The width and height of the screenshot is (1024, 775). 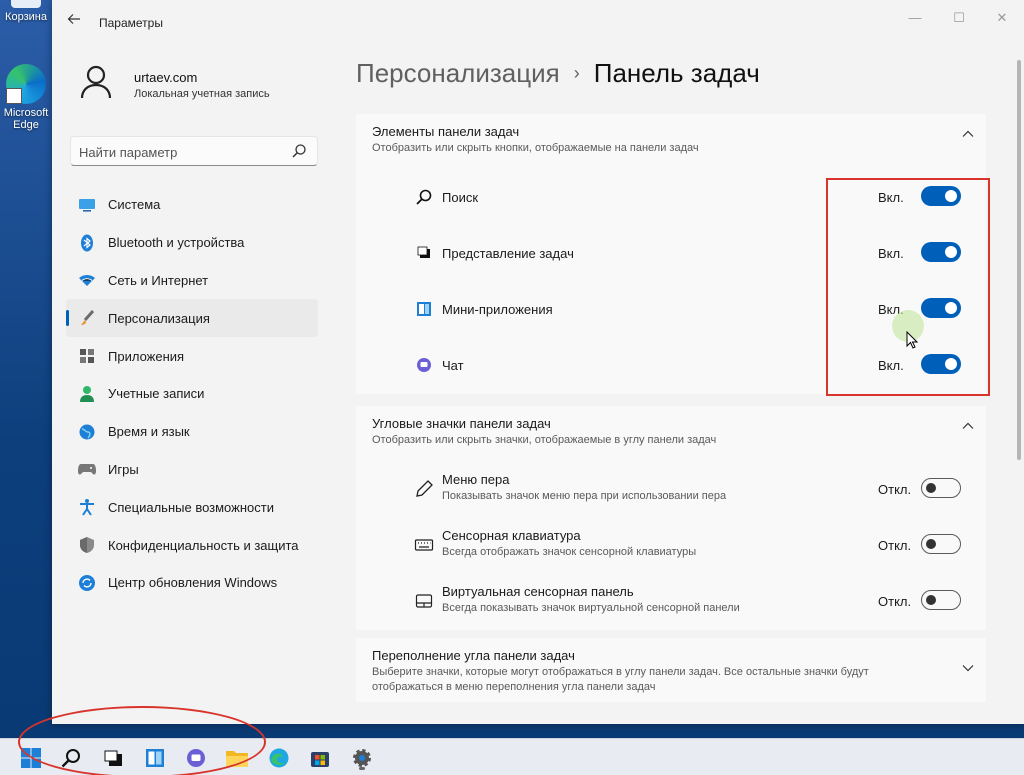 I want to click on edge-shortcut: Microsoft Edge, so click(x=26, y=97).